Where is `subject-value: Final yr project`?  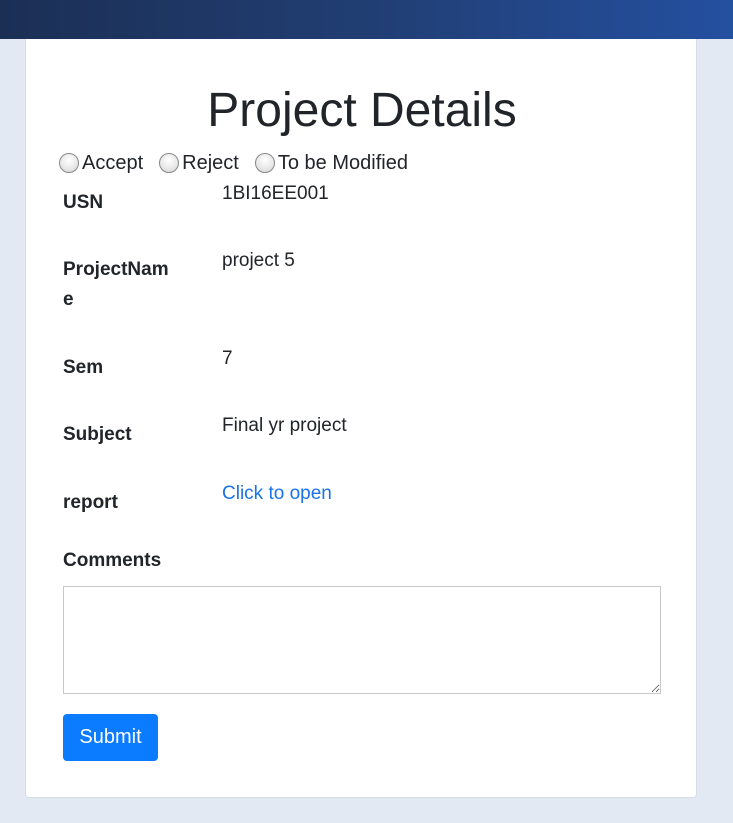 subject-value: Final yr project is located at coordinates (284, 425).